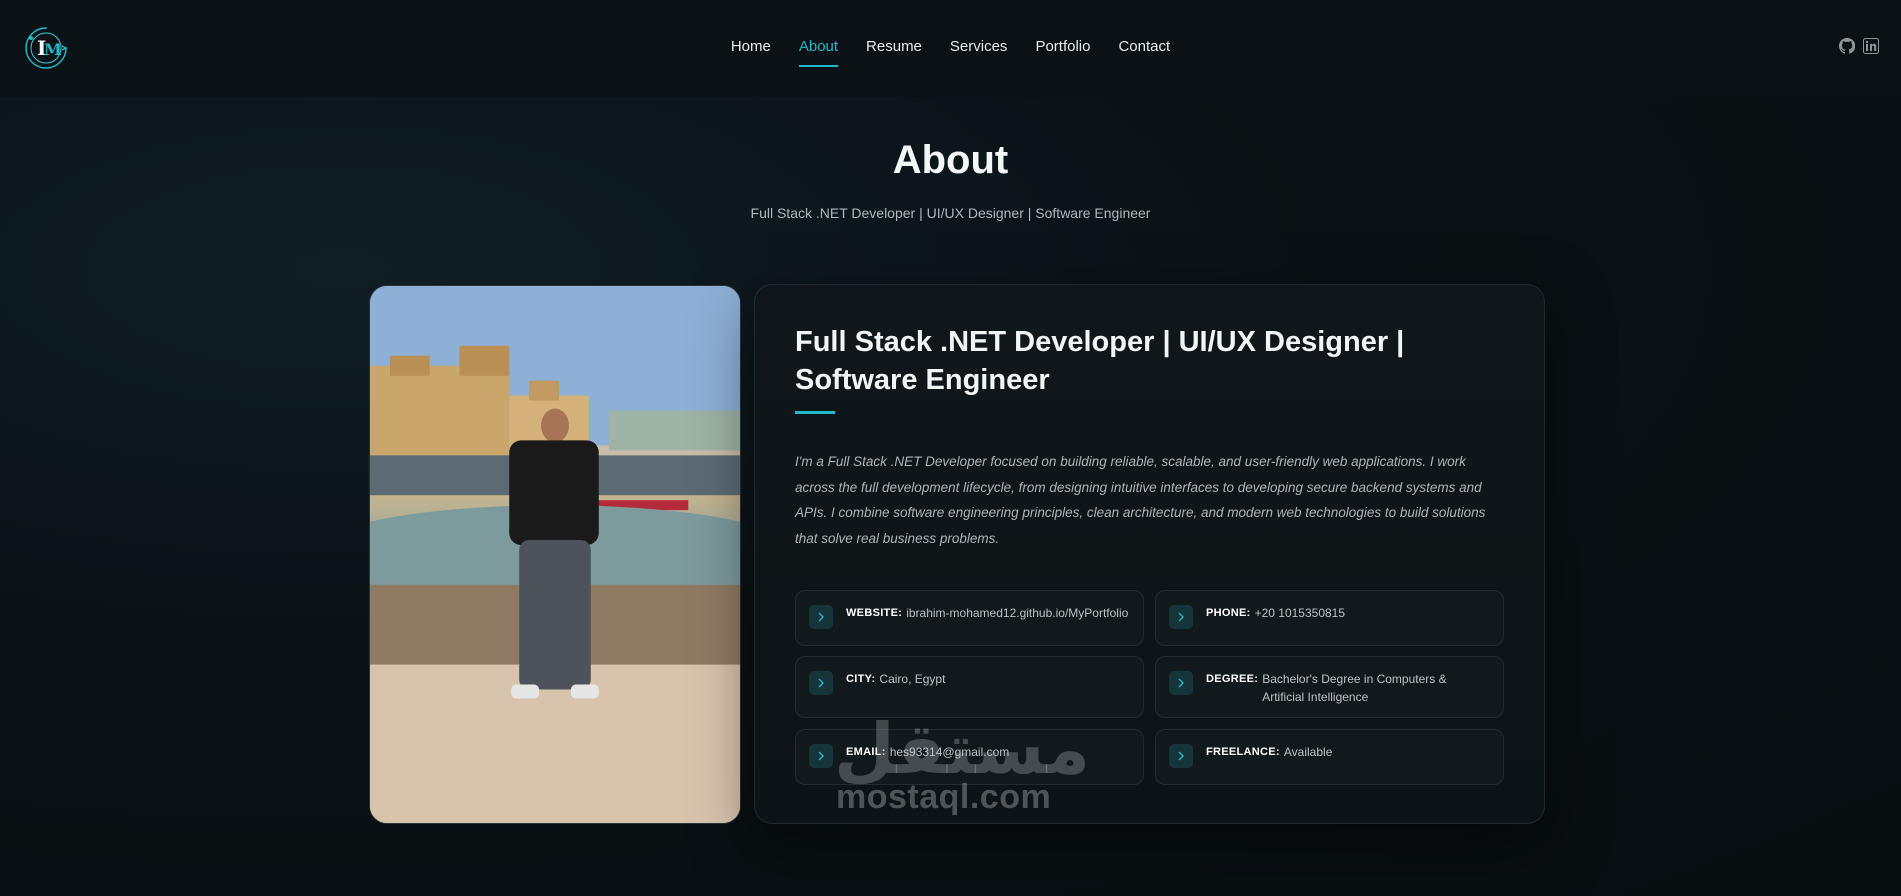  Describe the element at coordinates (555, 554) in the screenshot. I see `profile-photo` at that location.